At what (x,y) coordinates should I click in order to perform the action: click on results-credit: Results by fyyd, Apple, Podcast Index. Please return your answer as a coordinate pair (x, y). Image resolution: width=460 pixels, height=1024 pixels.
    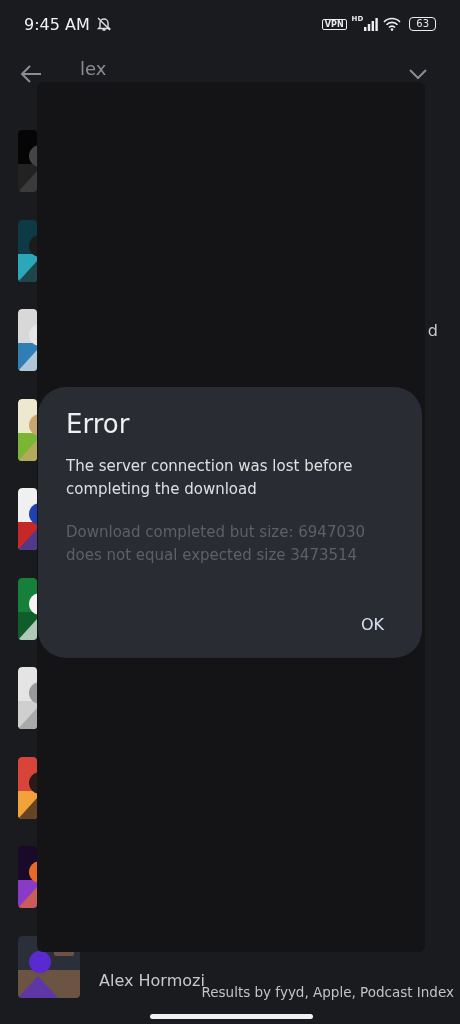
    Looking at the image, I should click on (327, 992).